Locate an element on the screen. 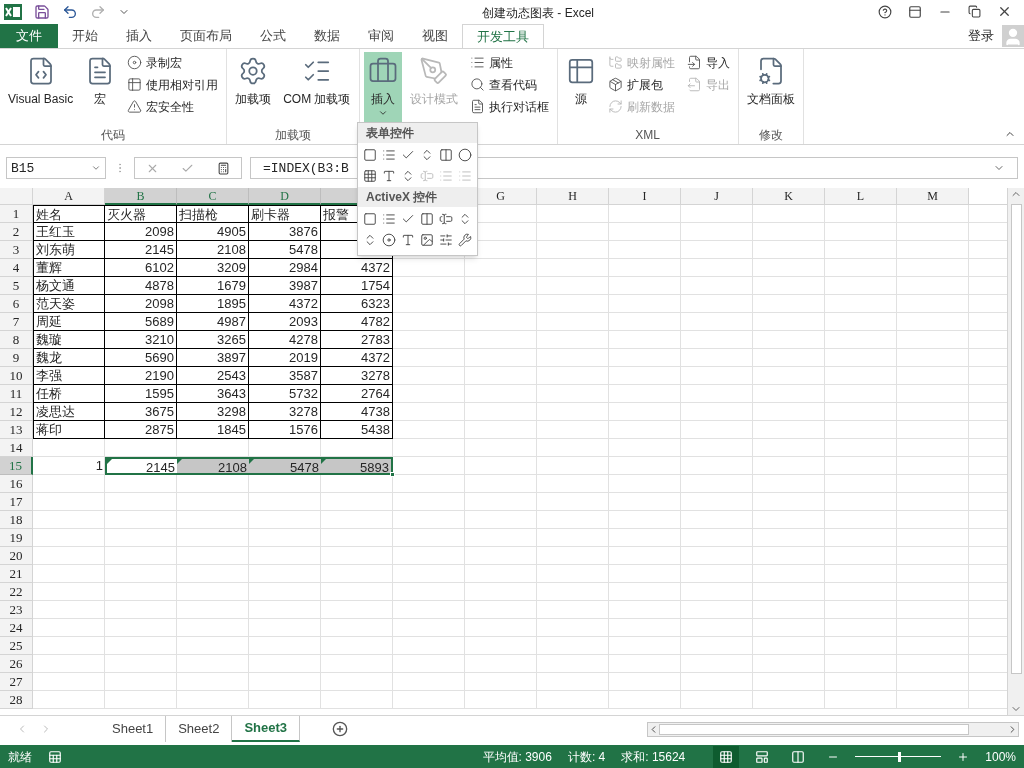  window-title: 创建动态图表 - Excel is located at coordinates (538, 13).